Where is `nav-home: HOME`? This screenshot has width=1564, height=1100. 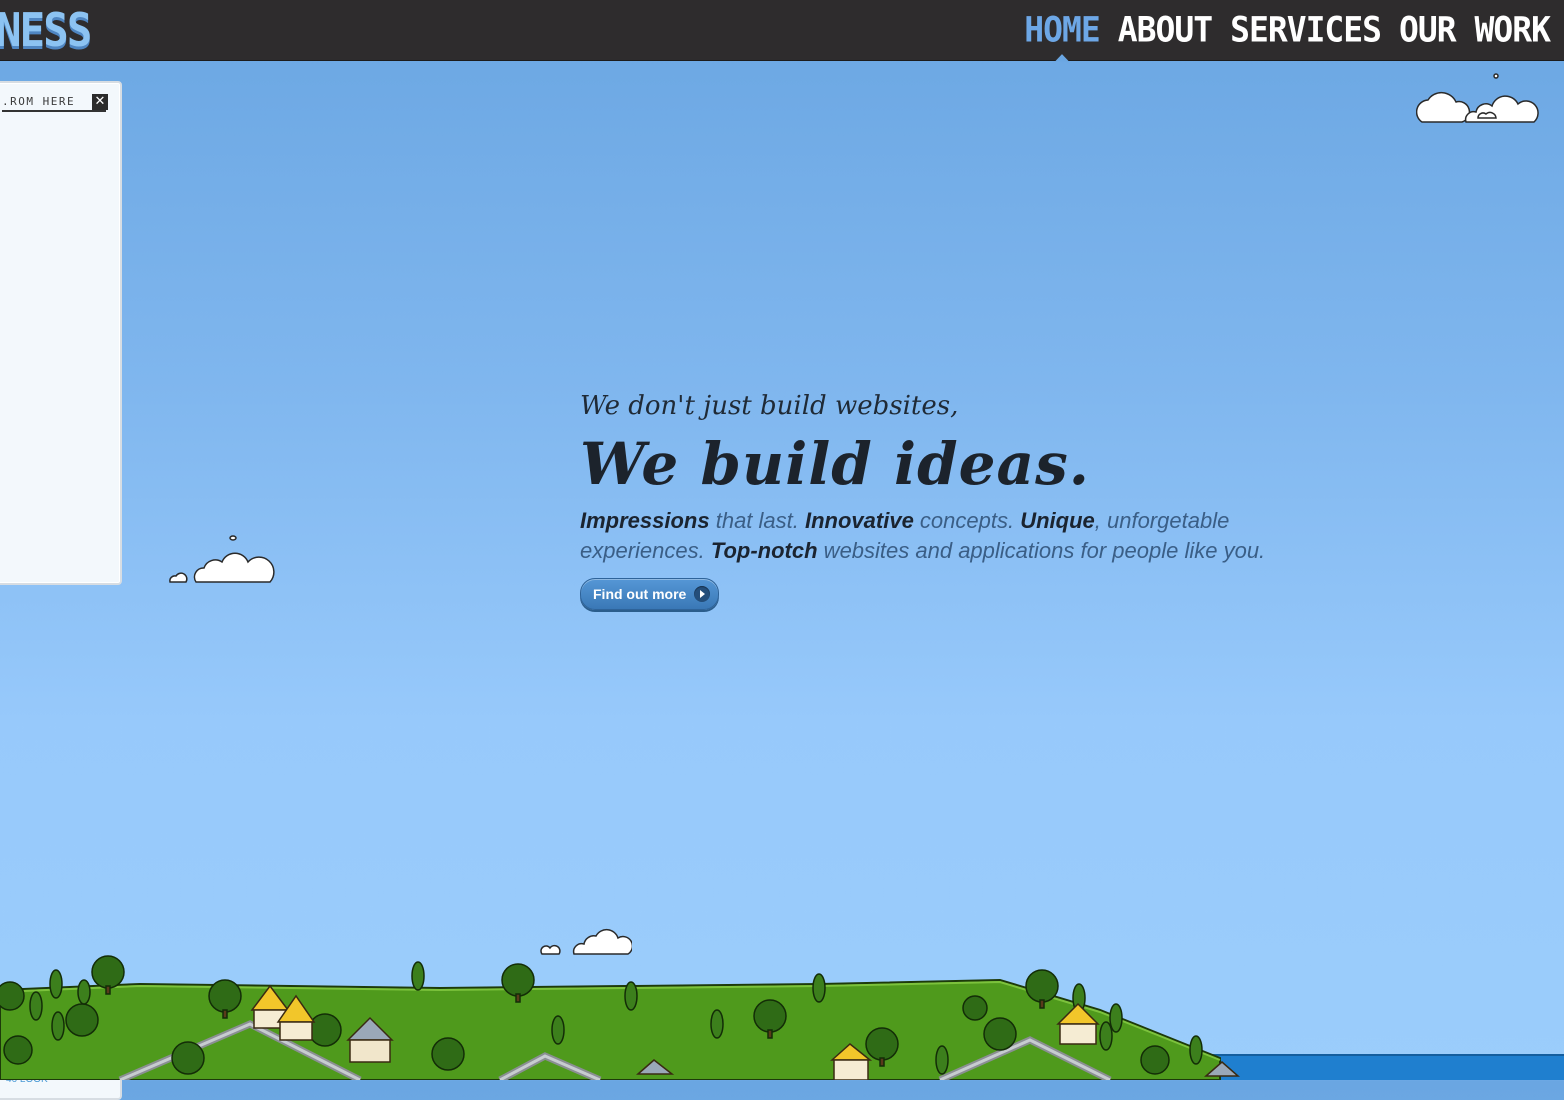 nav-home: HOME is located at coordinates (1062, 34).